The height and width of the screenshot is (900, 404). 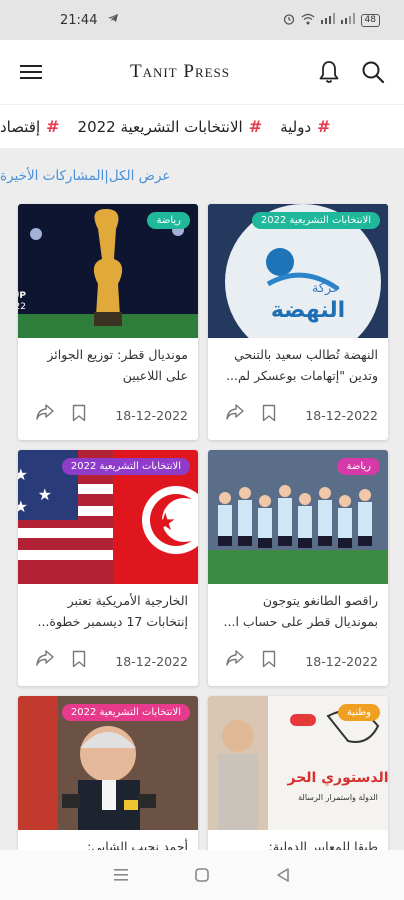 I want to click on svg-text: Qatar 2022, so click(x=22, y=307).